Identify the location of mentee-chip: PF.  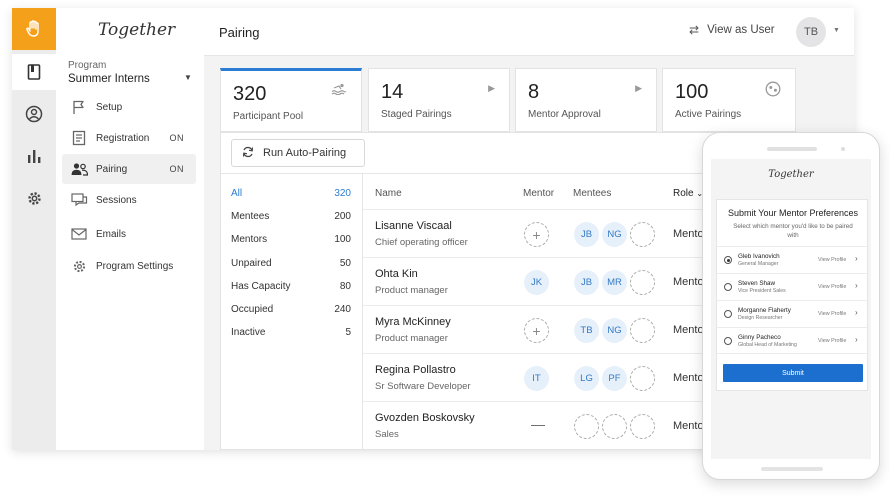
(614, 378).